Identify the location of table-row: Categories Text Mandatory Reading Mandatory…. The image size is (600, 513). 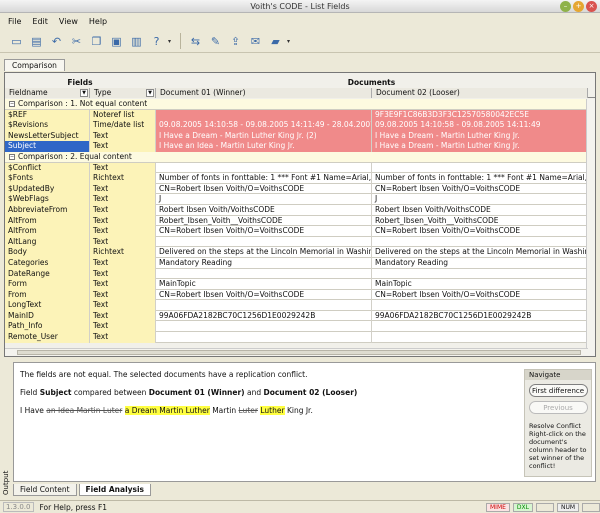
(296, 263).